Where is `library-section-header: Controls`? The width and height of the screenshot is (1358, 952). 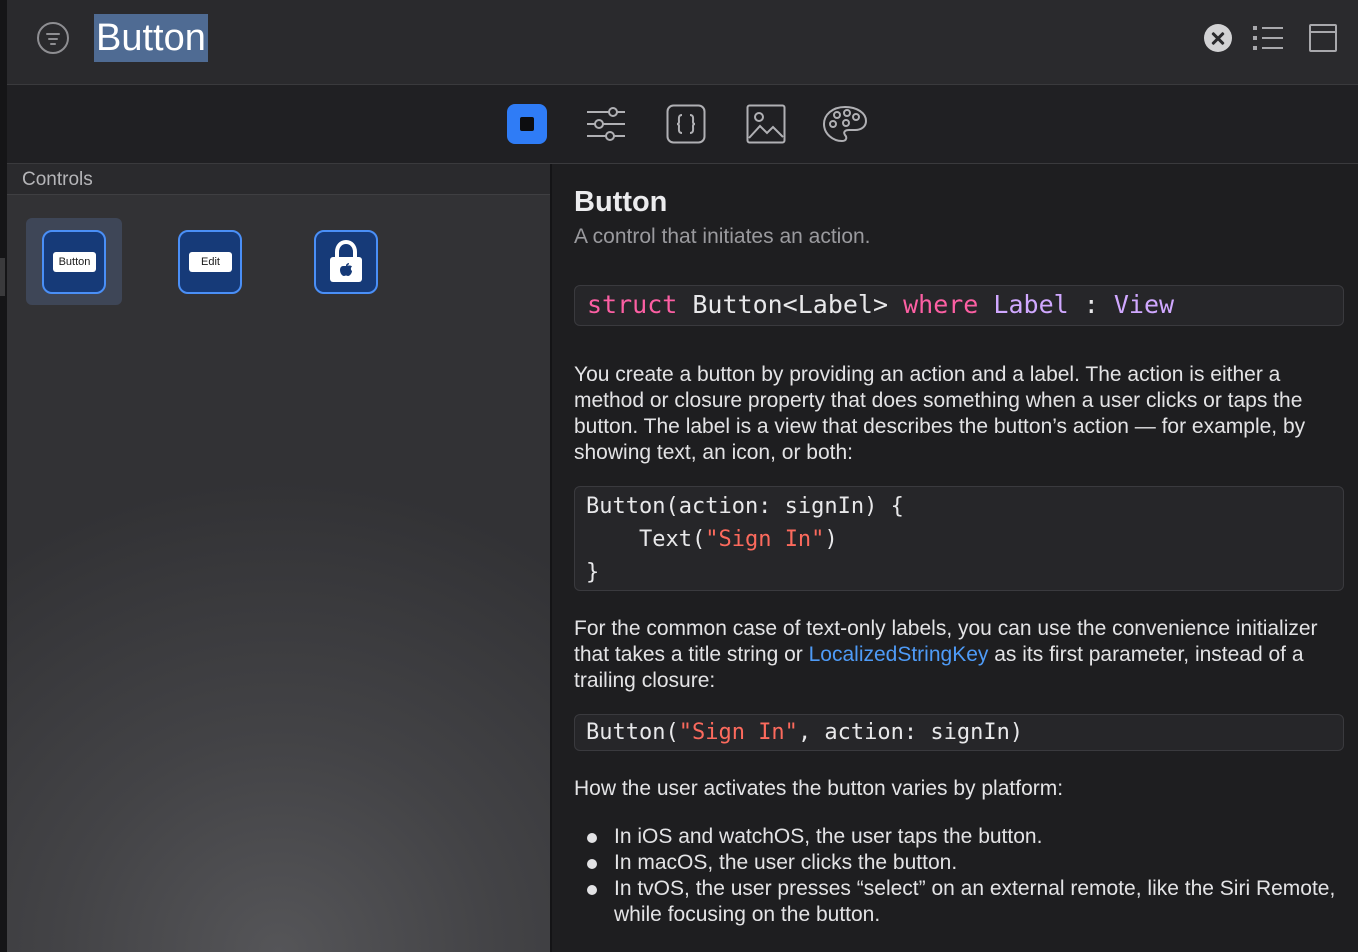
library-section-header: Controls is located at coordinates (278, 179).